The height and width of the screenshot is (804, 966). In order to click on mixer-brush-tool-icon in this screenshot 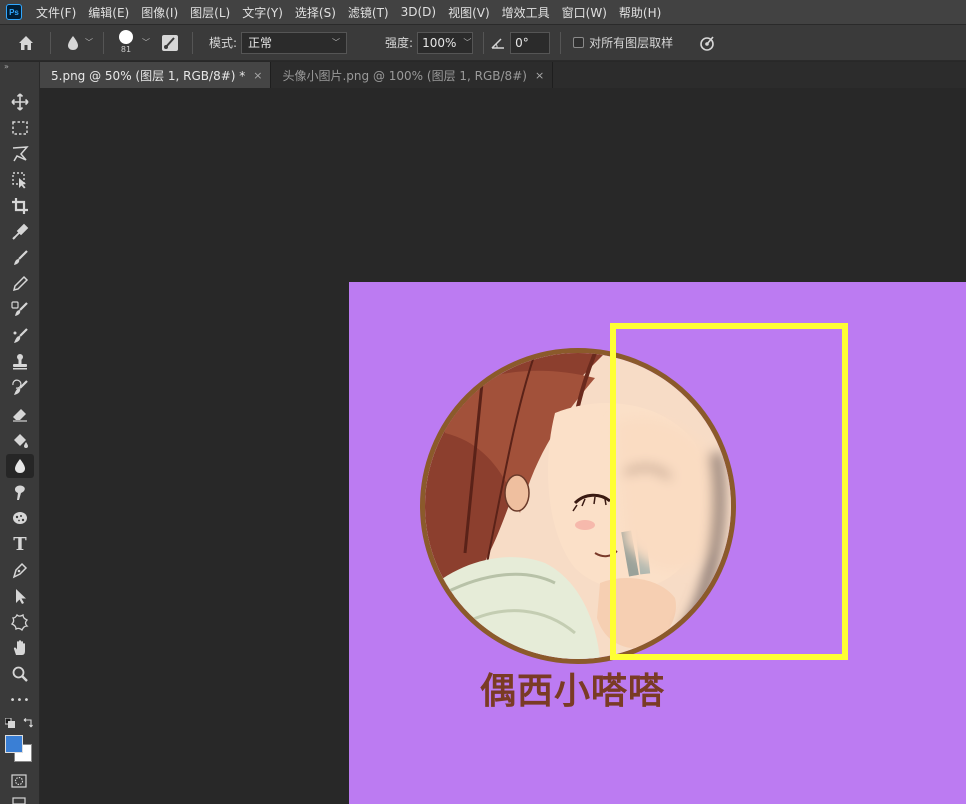, I will do `click(20, 335)`.